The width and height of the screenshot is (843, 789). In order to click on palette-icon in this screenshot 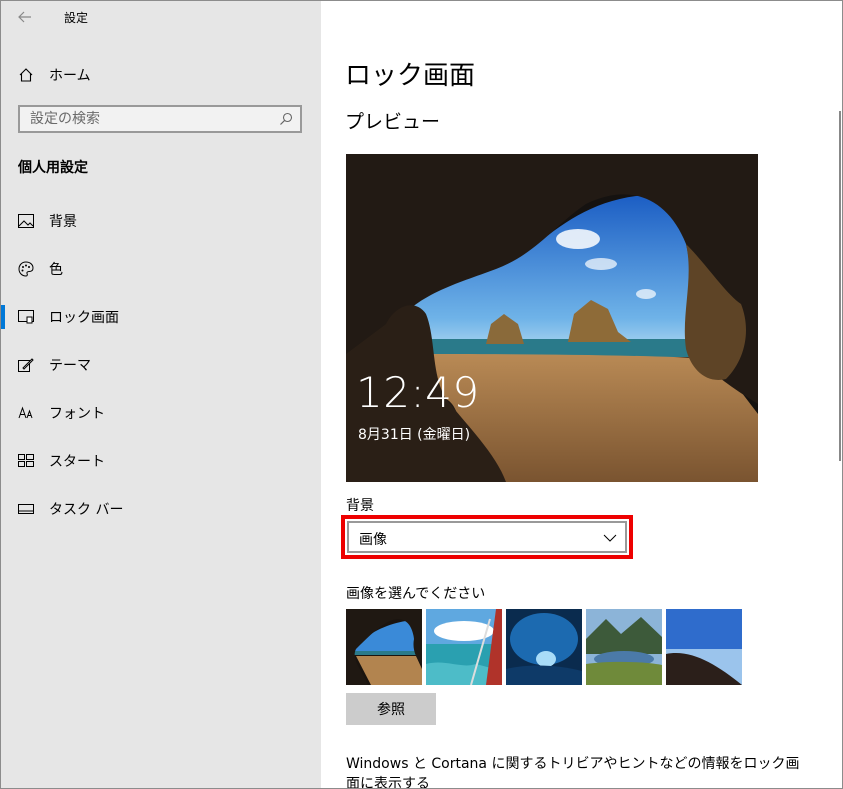, I will do `click(26, 269)`.